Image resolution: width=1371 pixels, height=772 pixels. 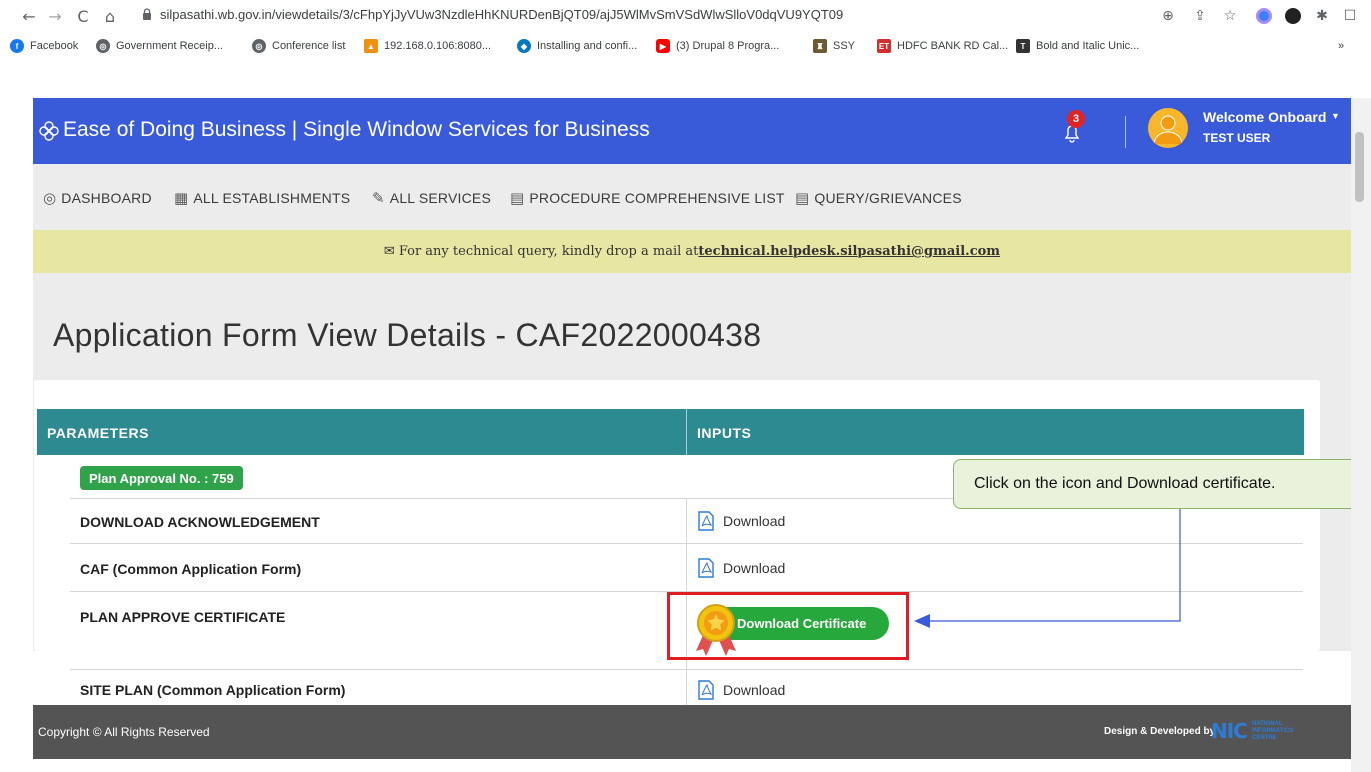 I want to click on mail-icon: ✉, so click(x=389, y=251).